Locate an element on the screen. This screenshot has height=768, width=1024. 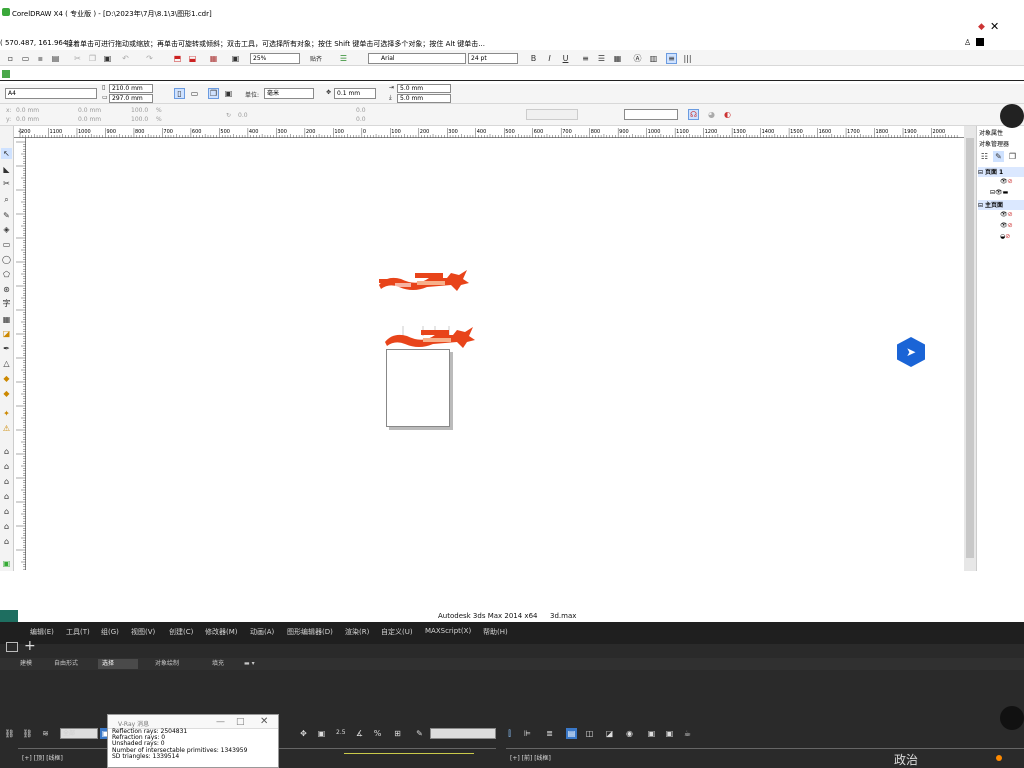
move-icon: ✥ is located at coordinates (303, 733).